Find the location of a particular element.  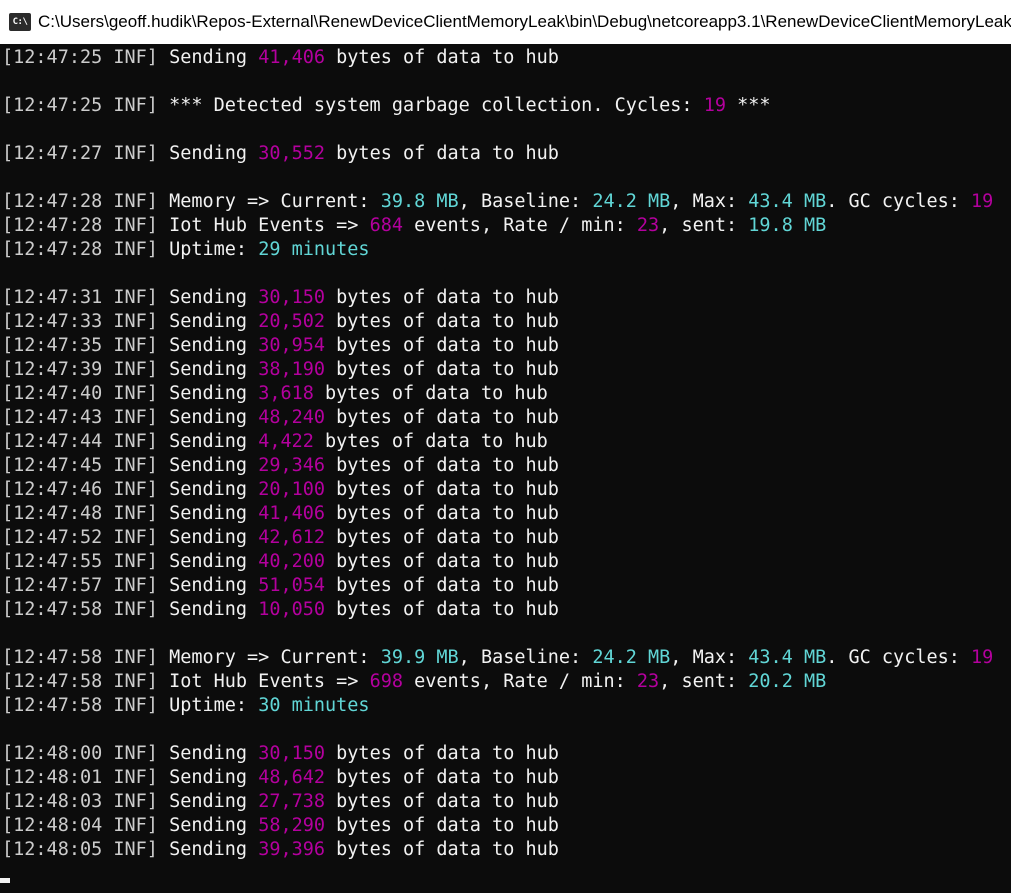

byte-count: 42,612 is located at coordinates (292, 537).